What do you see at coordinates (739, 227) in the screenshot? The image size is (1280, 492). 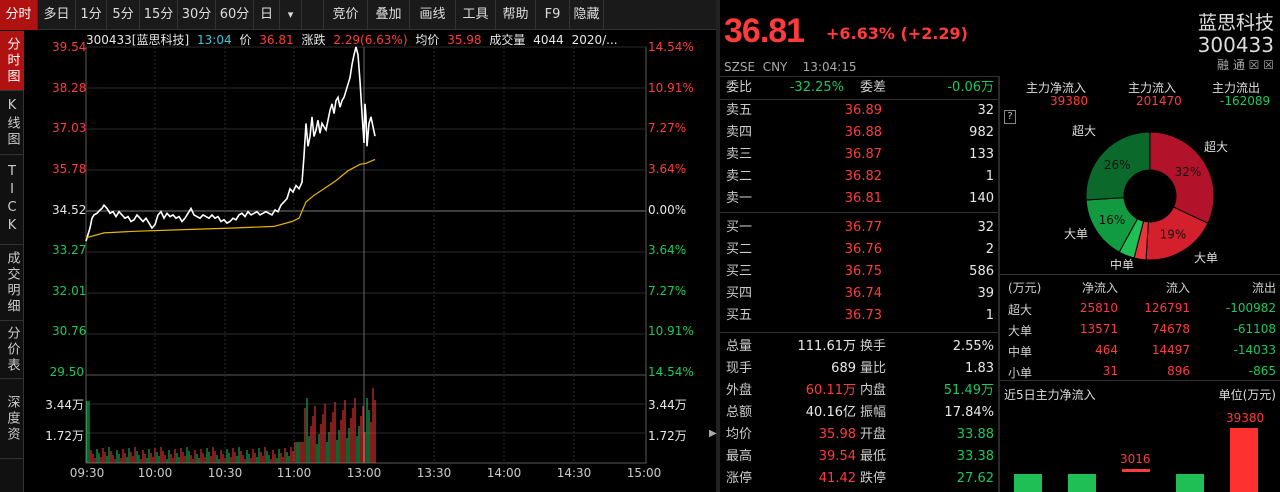 I see `bid-label: 买一` at bounding box center [739, 227].